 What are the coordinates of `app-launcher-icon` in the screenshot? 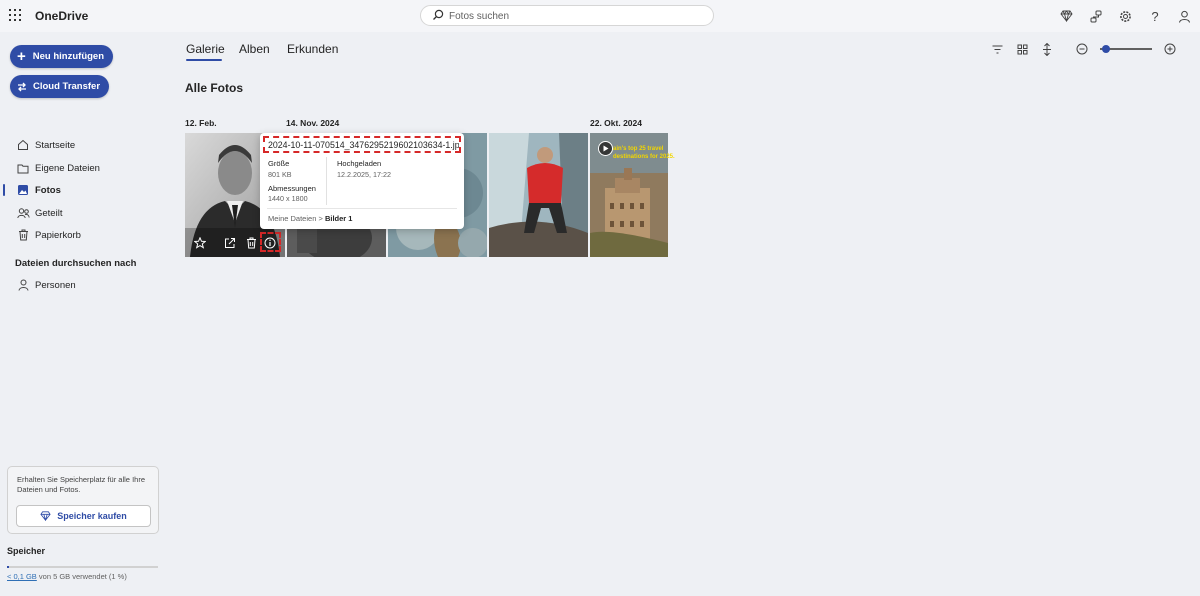 It's located at (15, 15).